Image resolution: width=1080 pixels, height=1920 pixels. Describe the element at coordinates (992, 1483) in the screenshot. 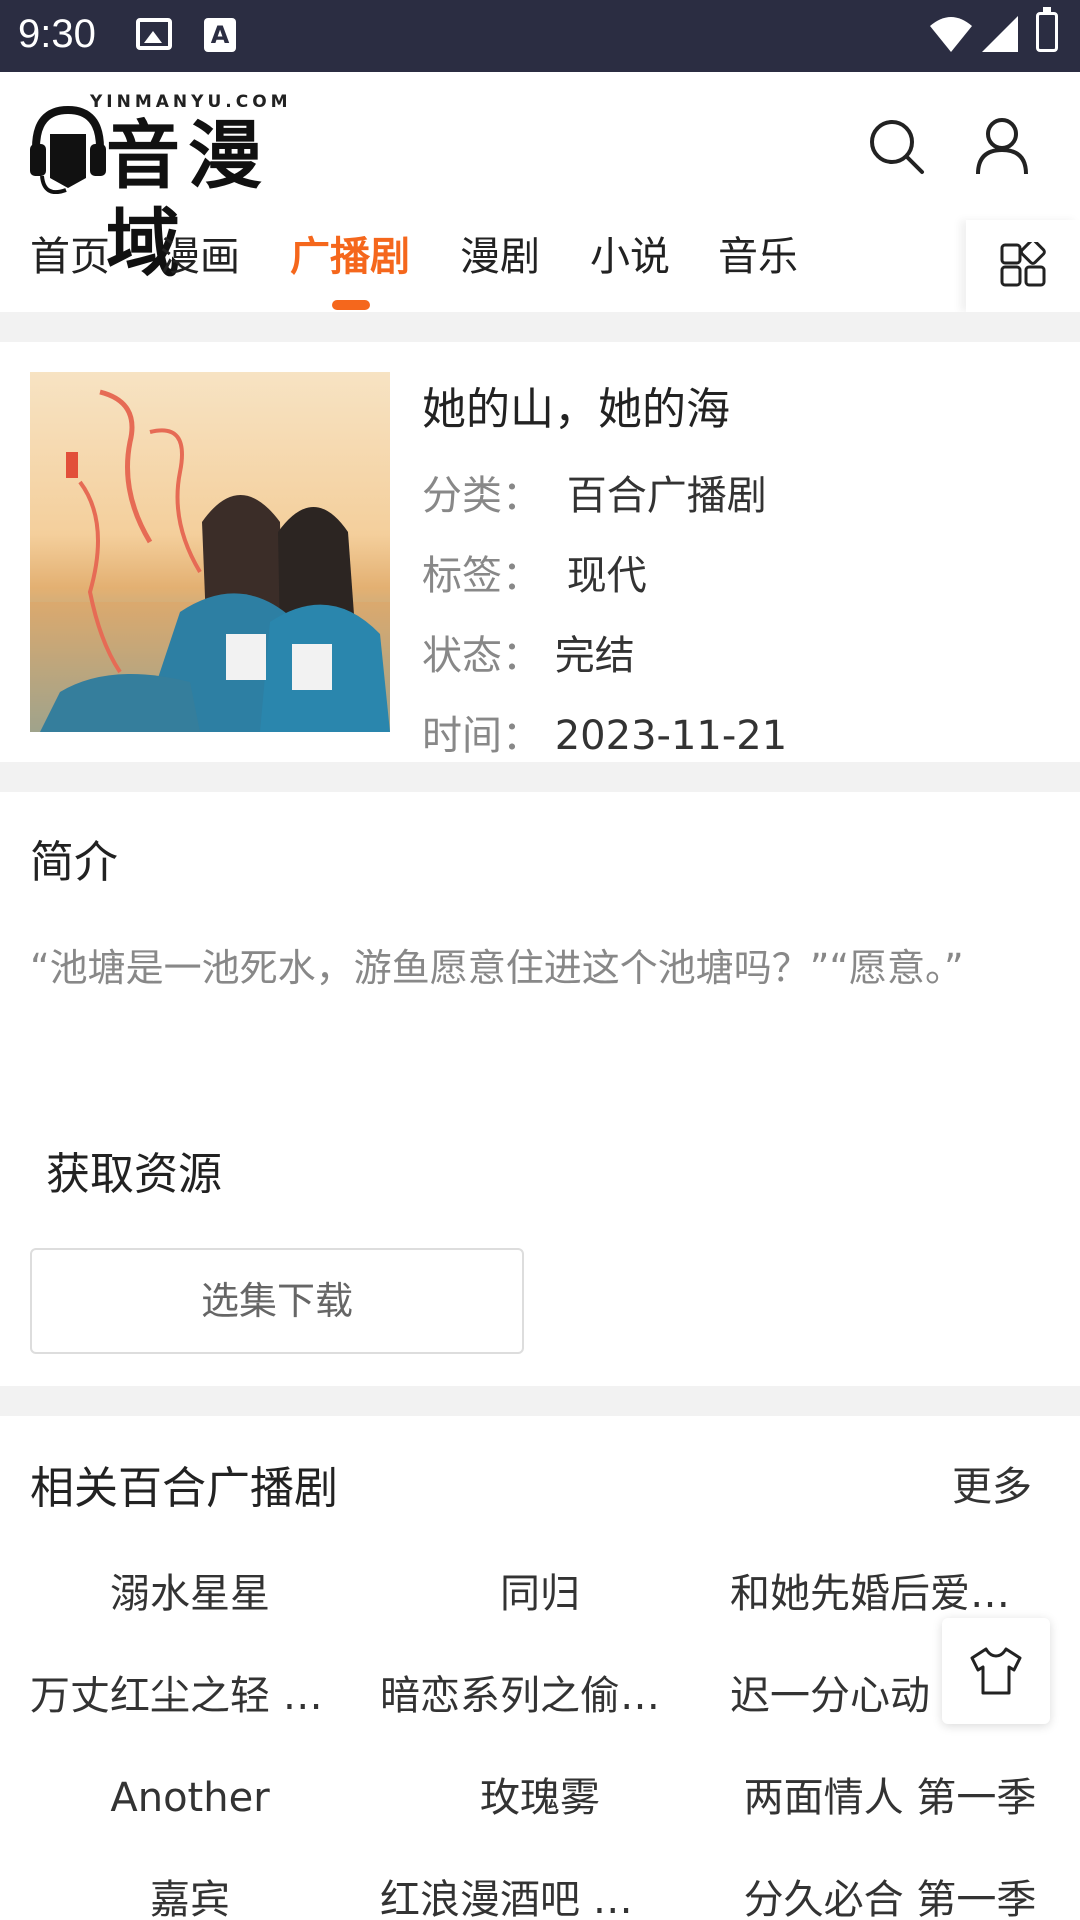

I see `more-link: 更多` at that location.